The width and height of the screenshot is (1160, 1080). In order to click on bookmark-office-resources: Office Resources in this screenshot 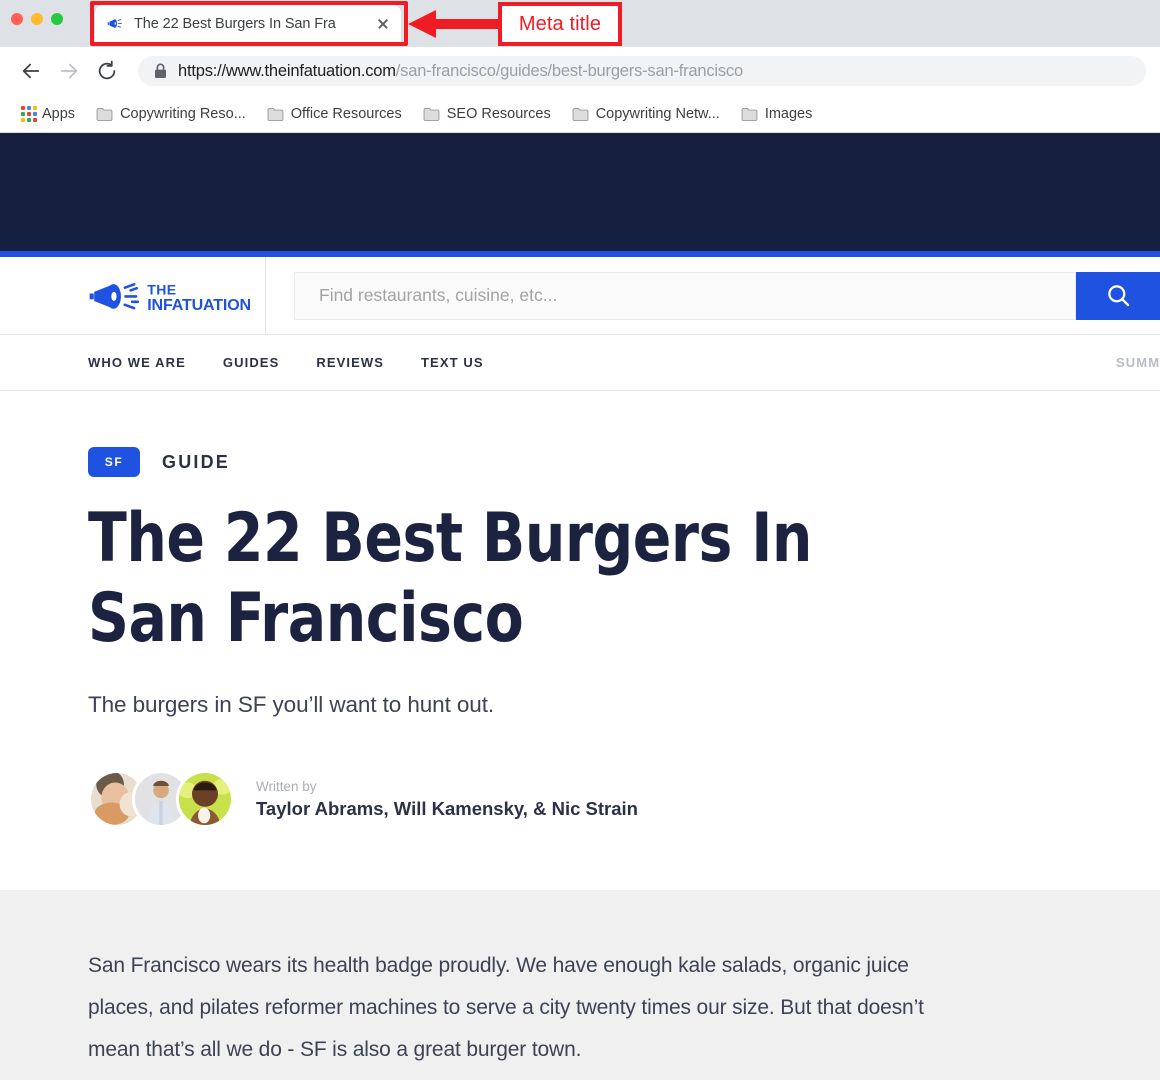, I will do `click(334, 114)`.